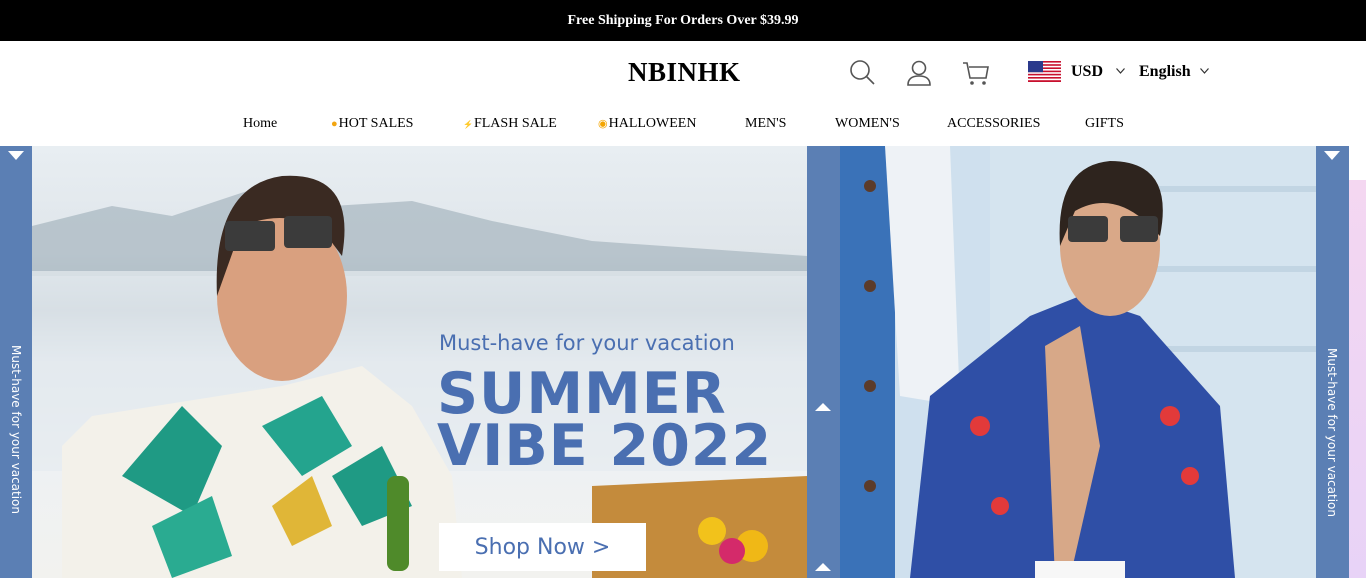 The image size is (1366, 578). I want to click on nav-item-hot-sales: ●HOT SALES, so click(372, 124).